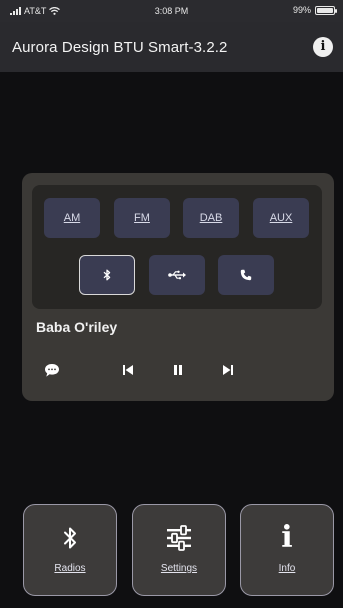 The image size is (343, 608). I want to click on previous-icon, so click(128, 370).